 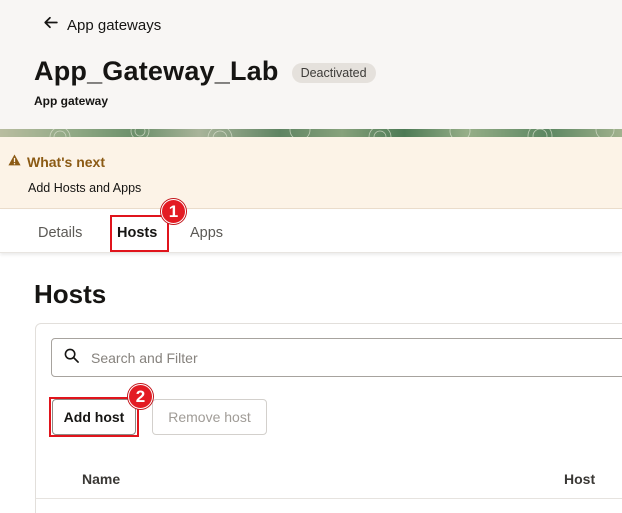 I want to click on title-row: App_Gateway_Lab Deactivated, so click(x=205, y=71).